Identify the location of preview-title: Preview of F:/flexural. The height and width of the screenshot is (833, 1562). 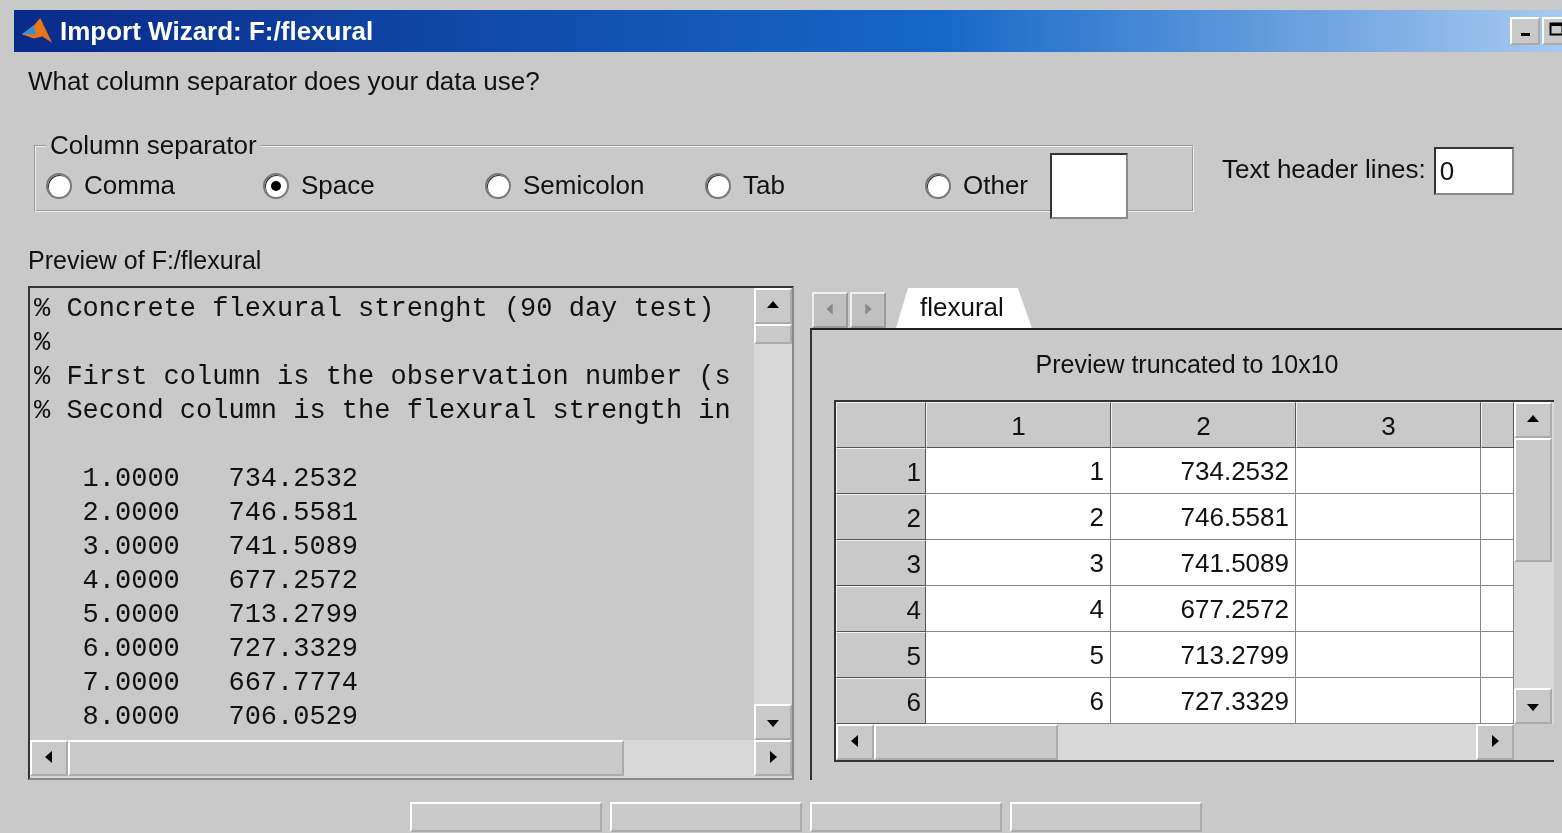
(145, 260).